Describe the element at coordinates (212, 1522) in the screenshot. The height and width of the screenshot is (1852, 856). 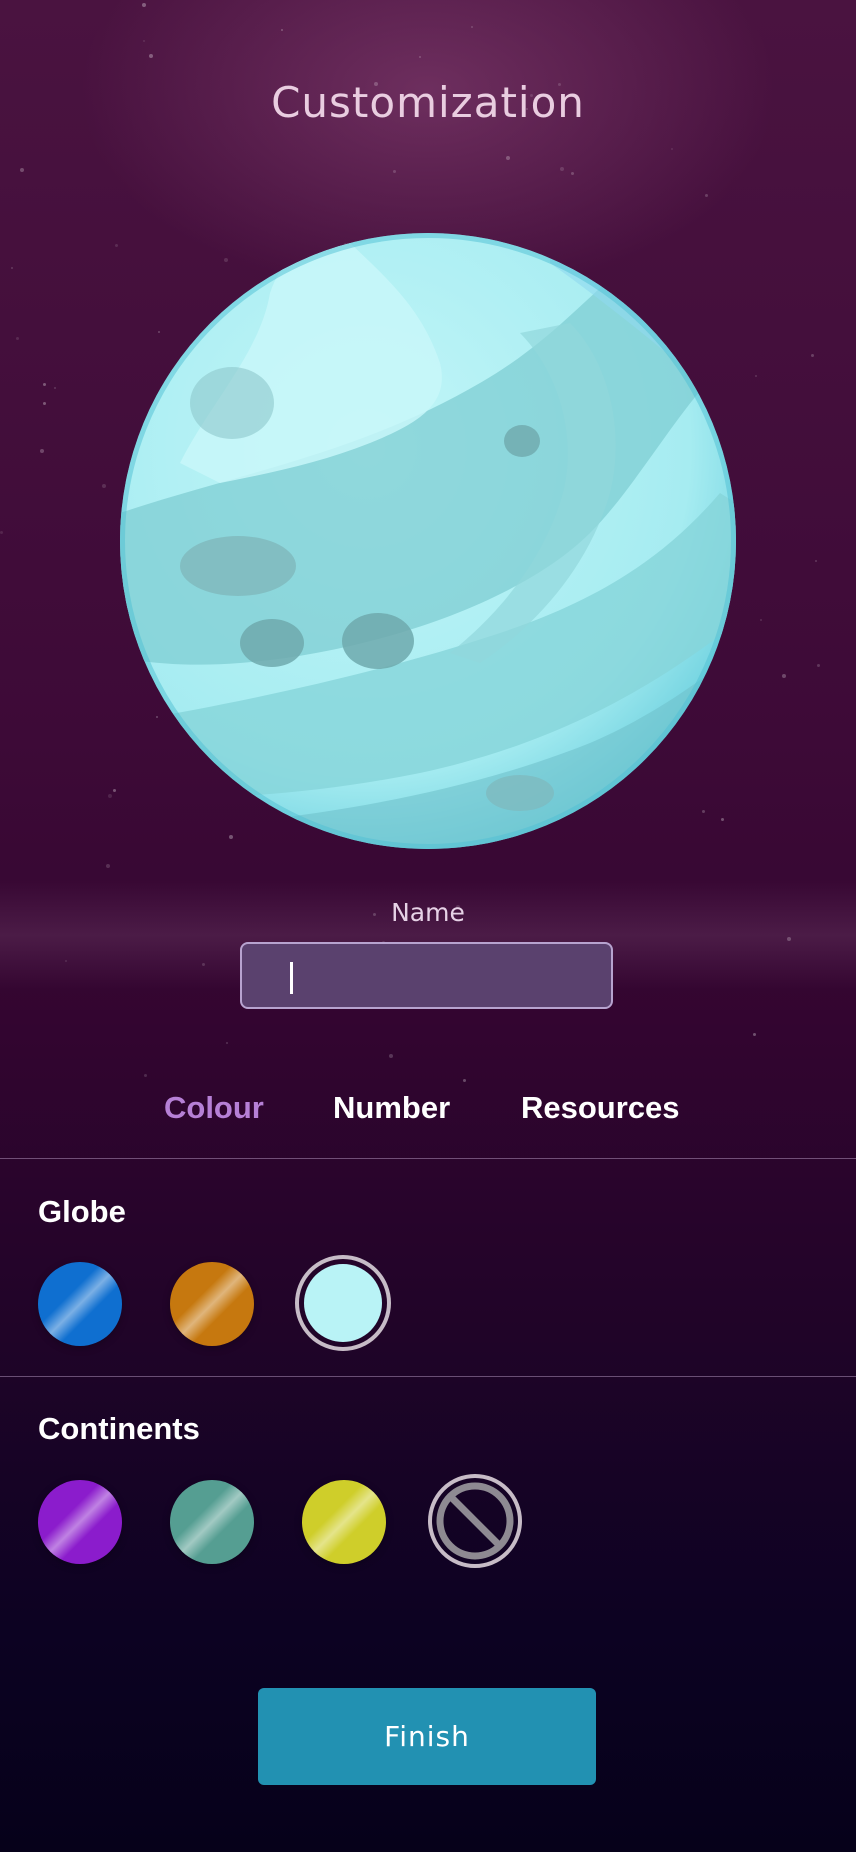
I see `continents-swatch-teal` at that location.